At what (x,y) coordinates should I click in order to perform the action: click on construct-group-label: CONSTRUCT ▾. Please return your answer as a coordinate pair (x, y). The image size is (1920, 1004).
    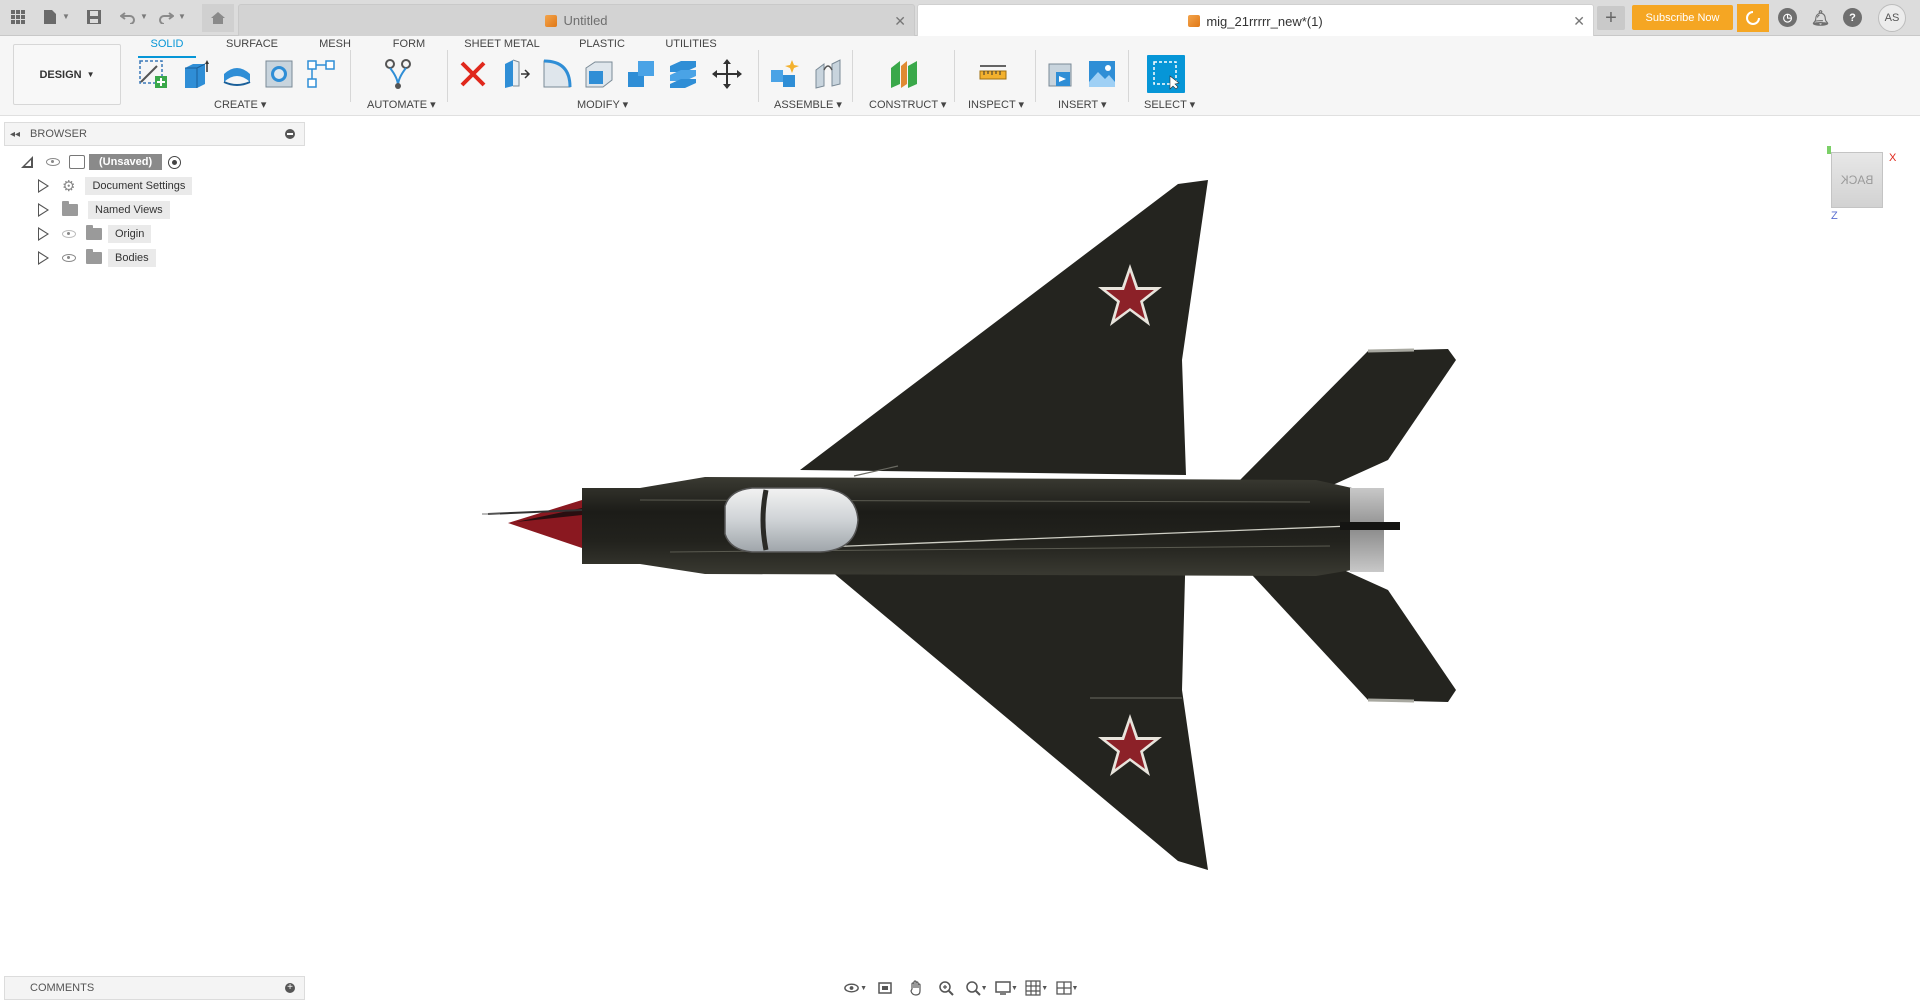
    Looking at the image, I should click on (907, 104).